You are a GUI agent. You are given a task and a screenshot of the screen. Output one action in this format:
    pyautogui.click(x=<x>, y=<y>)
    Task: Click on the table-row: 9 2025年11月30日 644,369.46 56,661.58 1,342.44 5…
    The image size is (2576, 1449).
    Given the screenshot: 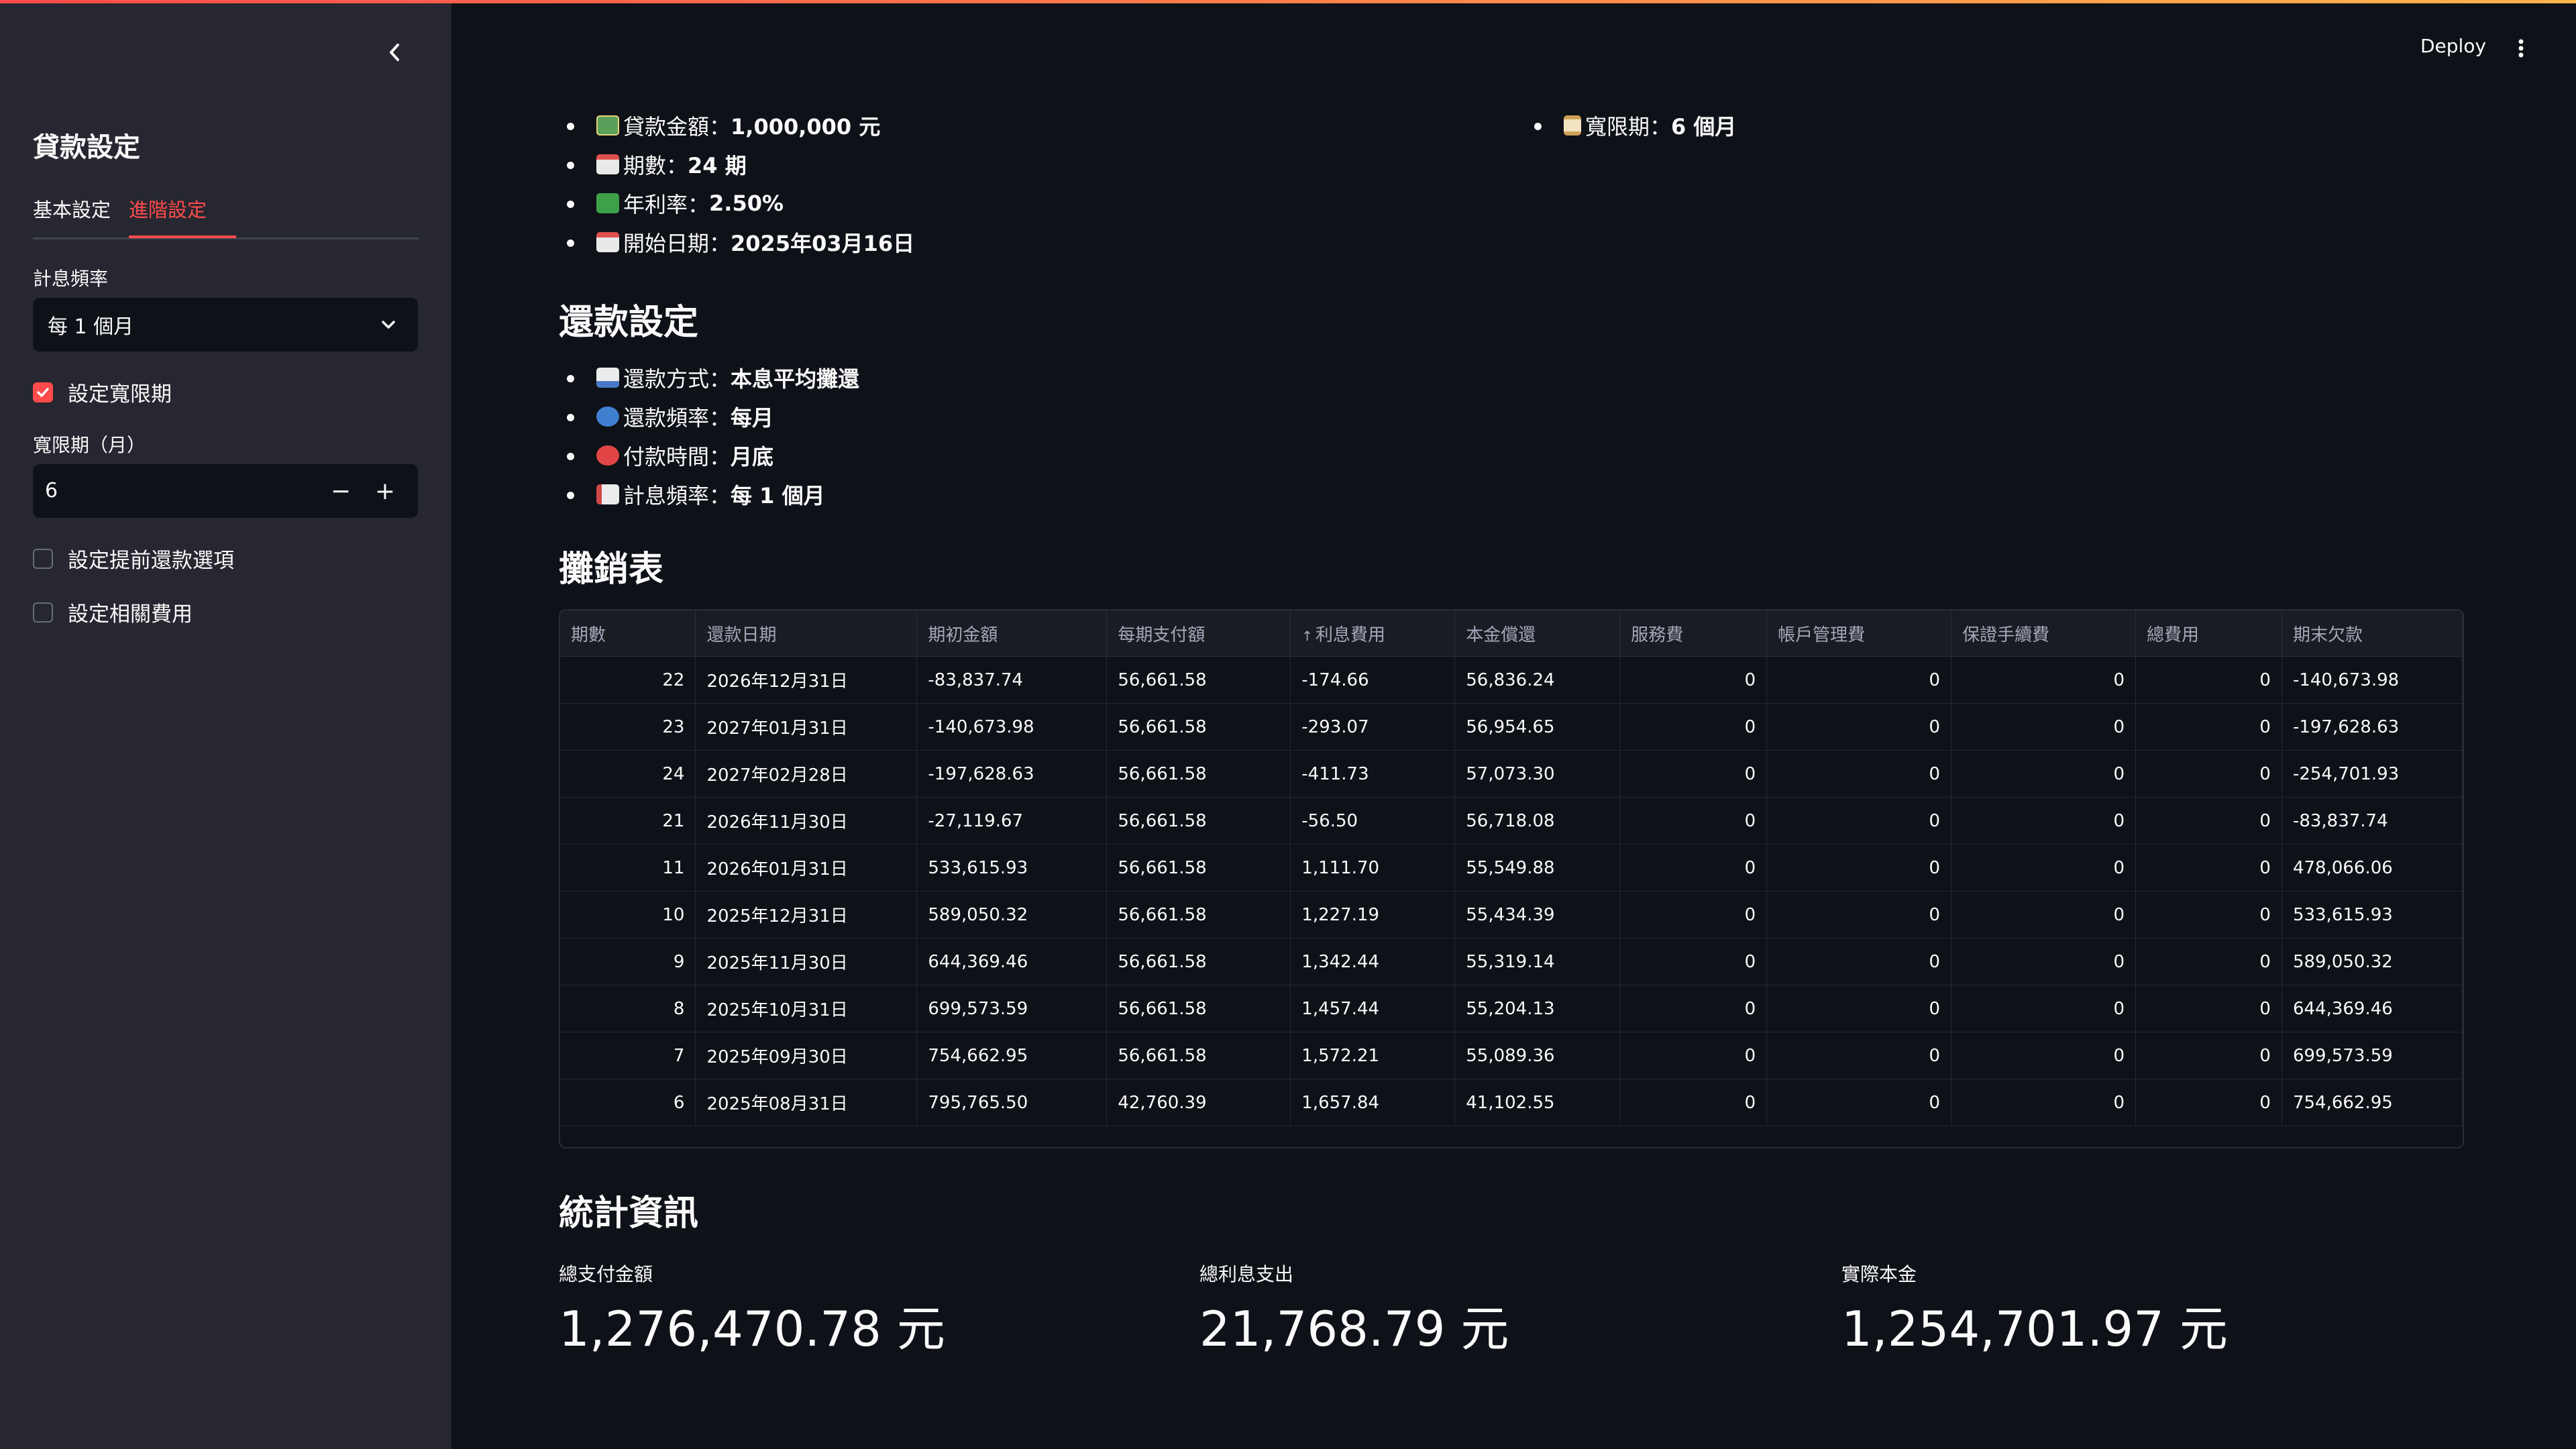 What is the action you would take?
    pyautogui.click(x=1511, y=961)
    